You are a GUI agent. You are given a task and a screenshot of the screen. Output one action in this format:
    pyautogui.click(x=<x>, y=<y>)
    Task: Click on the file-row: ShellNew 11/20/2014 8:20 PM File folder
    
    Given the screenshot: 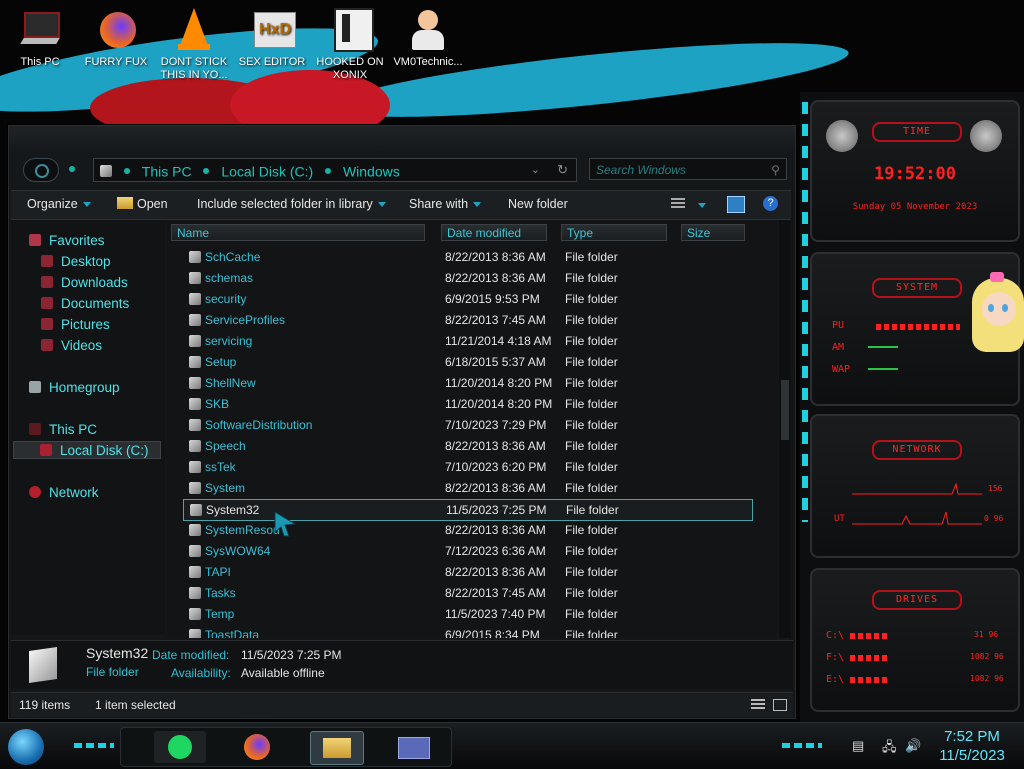 What is the action you would take?
    pyautogui.click(x=467, y=383)
    